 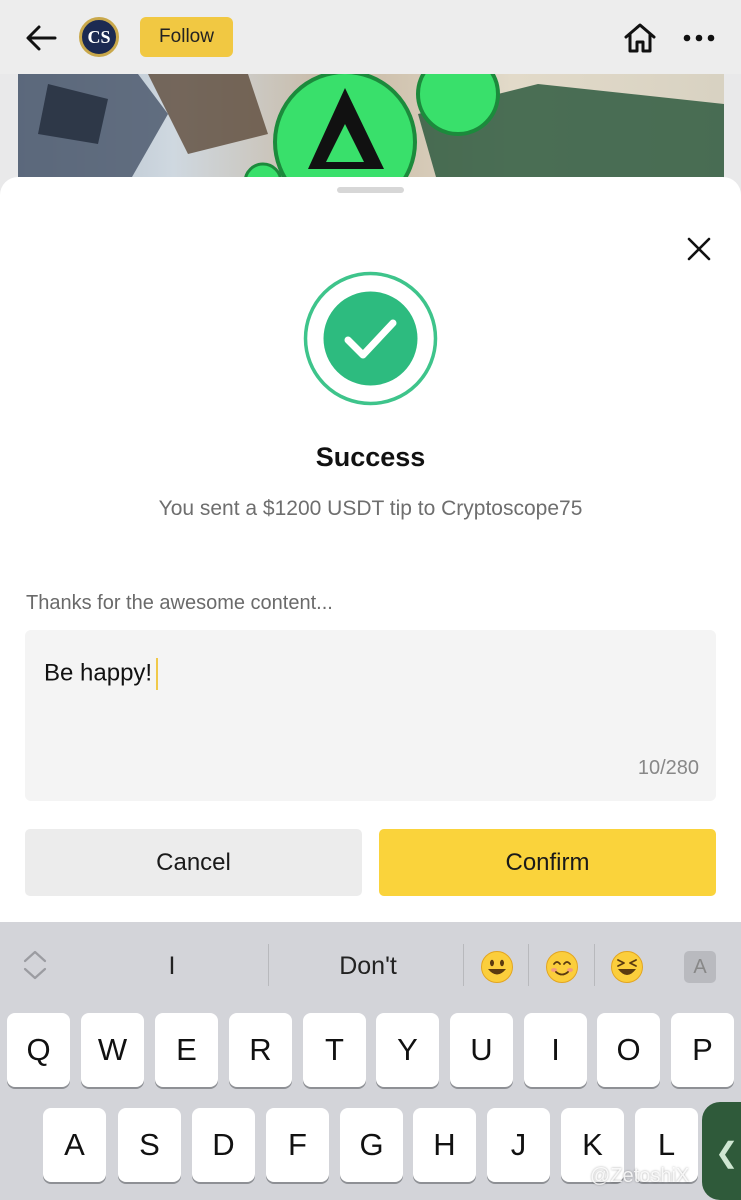 I want to click on key-w: W, so click(x=112, y=1050).